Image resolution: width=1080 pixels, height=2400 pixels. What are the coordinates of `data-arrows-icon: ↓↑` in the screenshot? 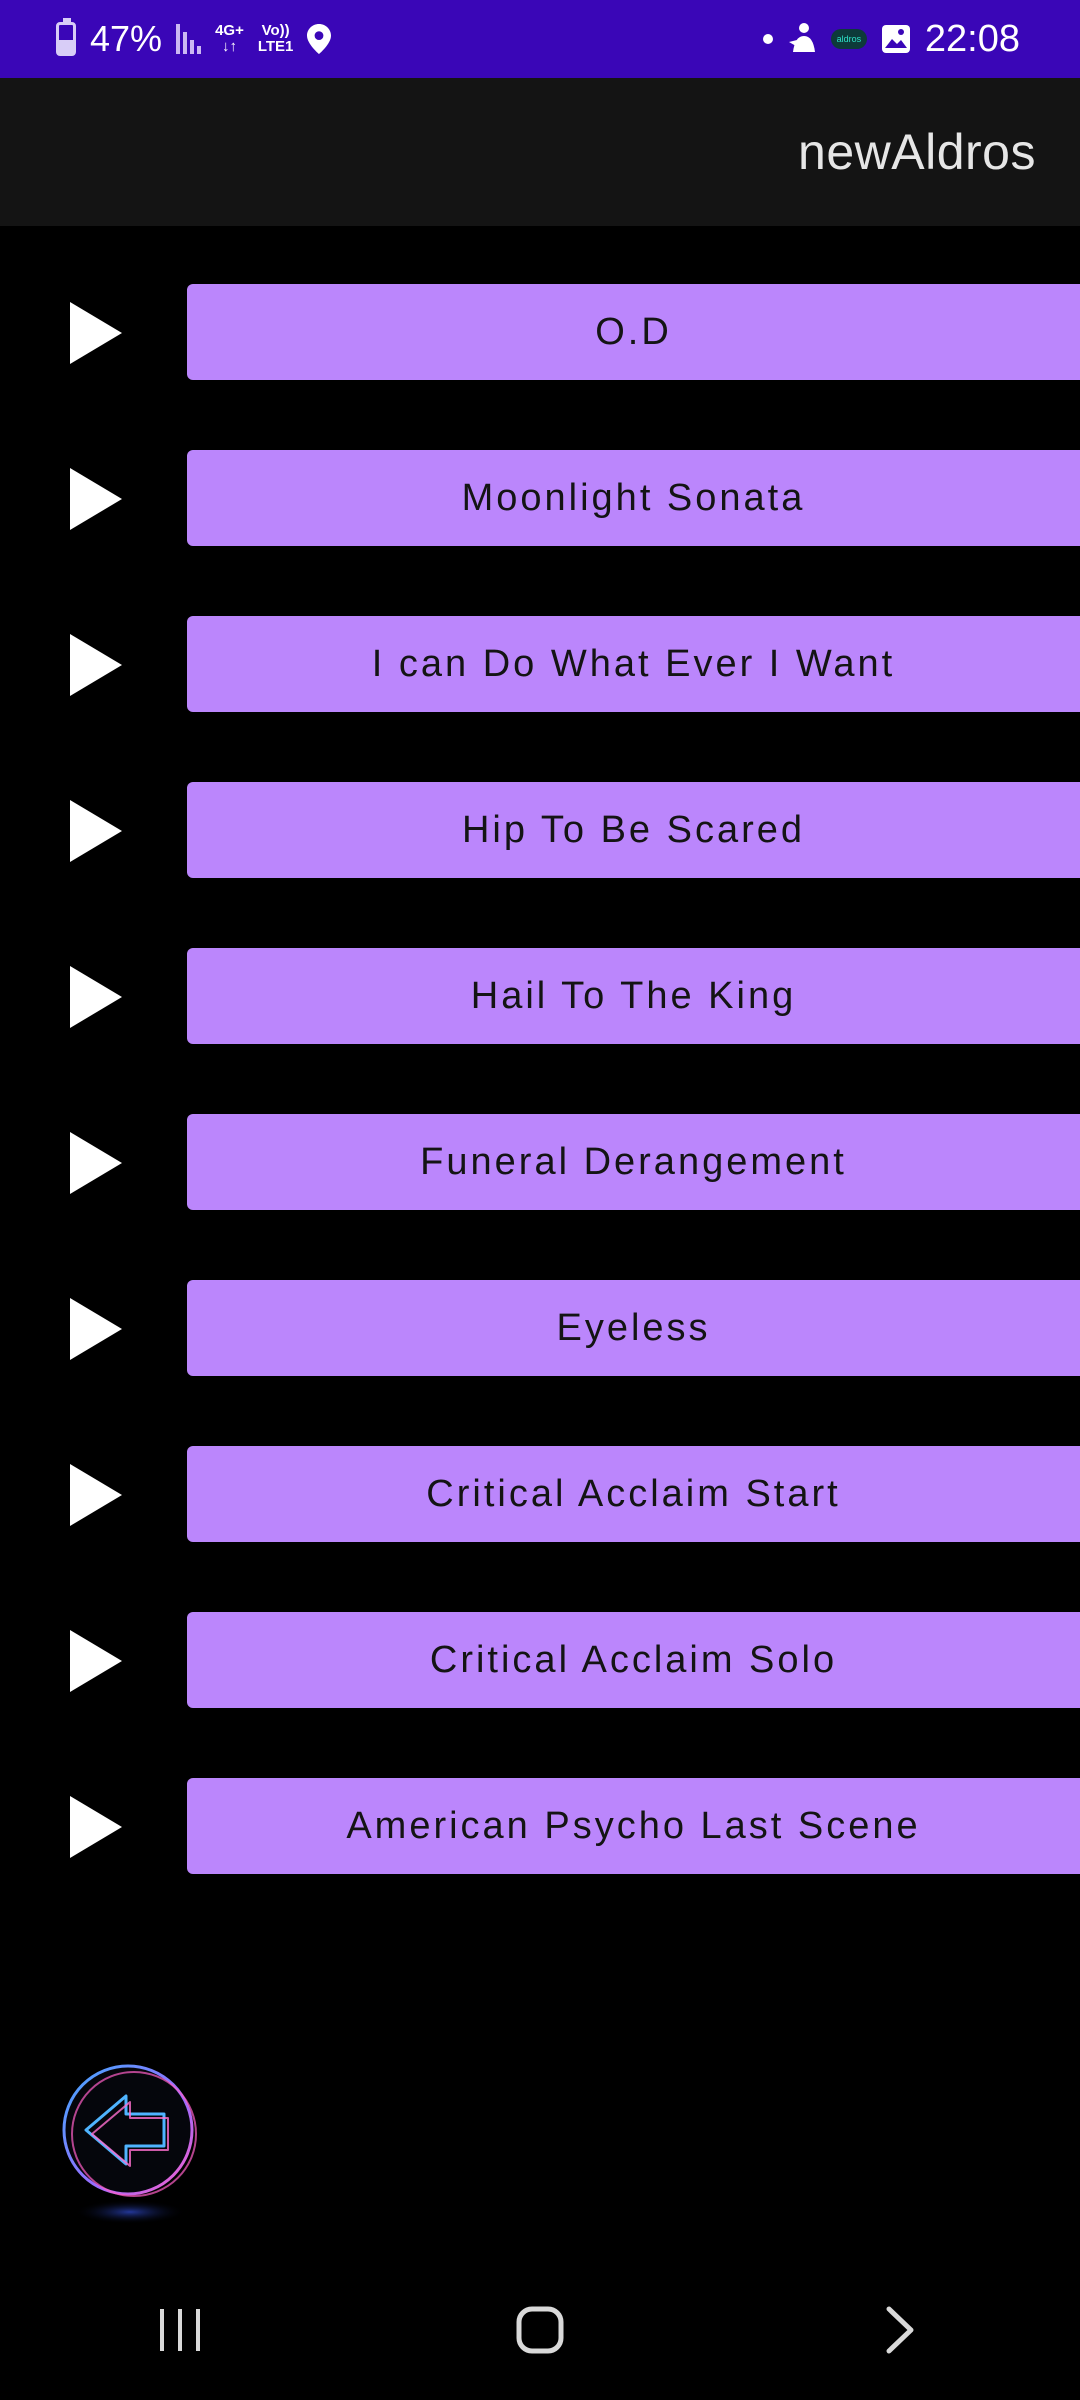 It's located at (229, 46).